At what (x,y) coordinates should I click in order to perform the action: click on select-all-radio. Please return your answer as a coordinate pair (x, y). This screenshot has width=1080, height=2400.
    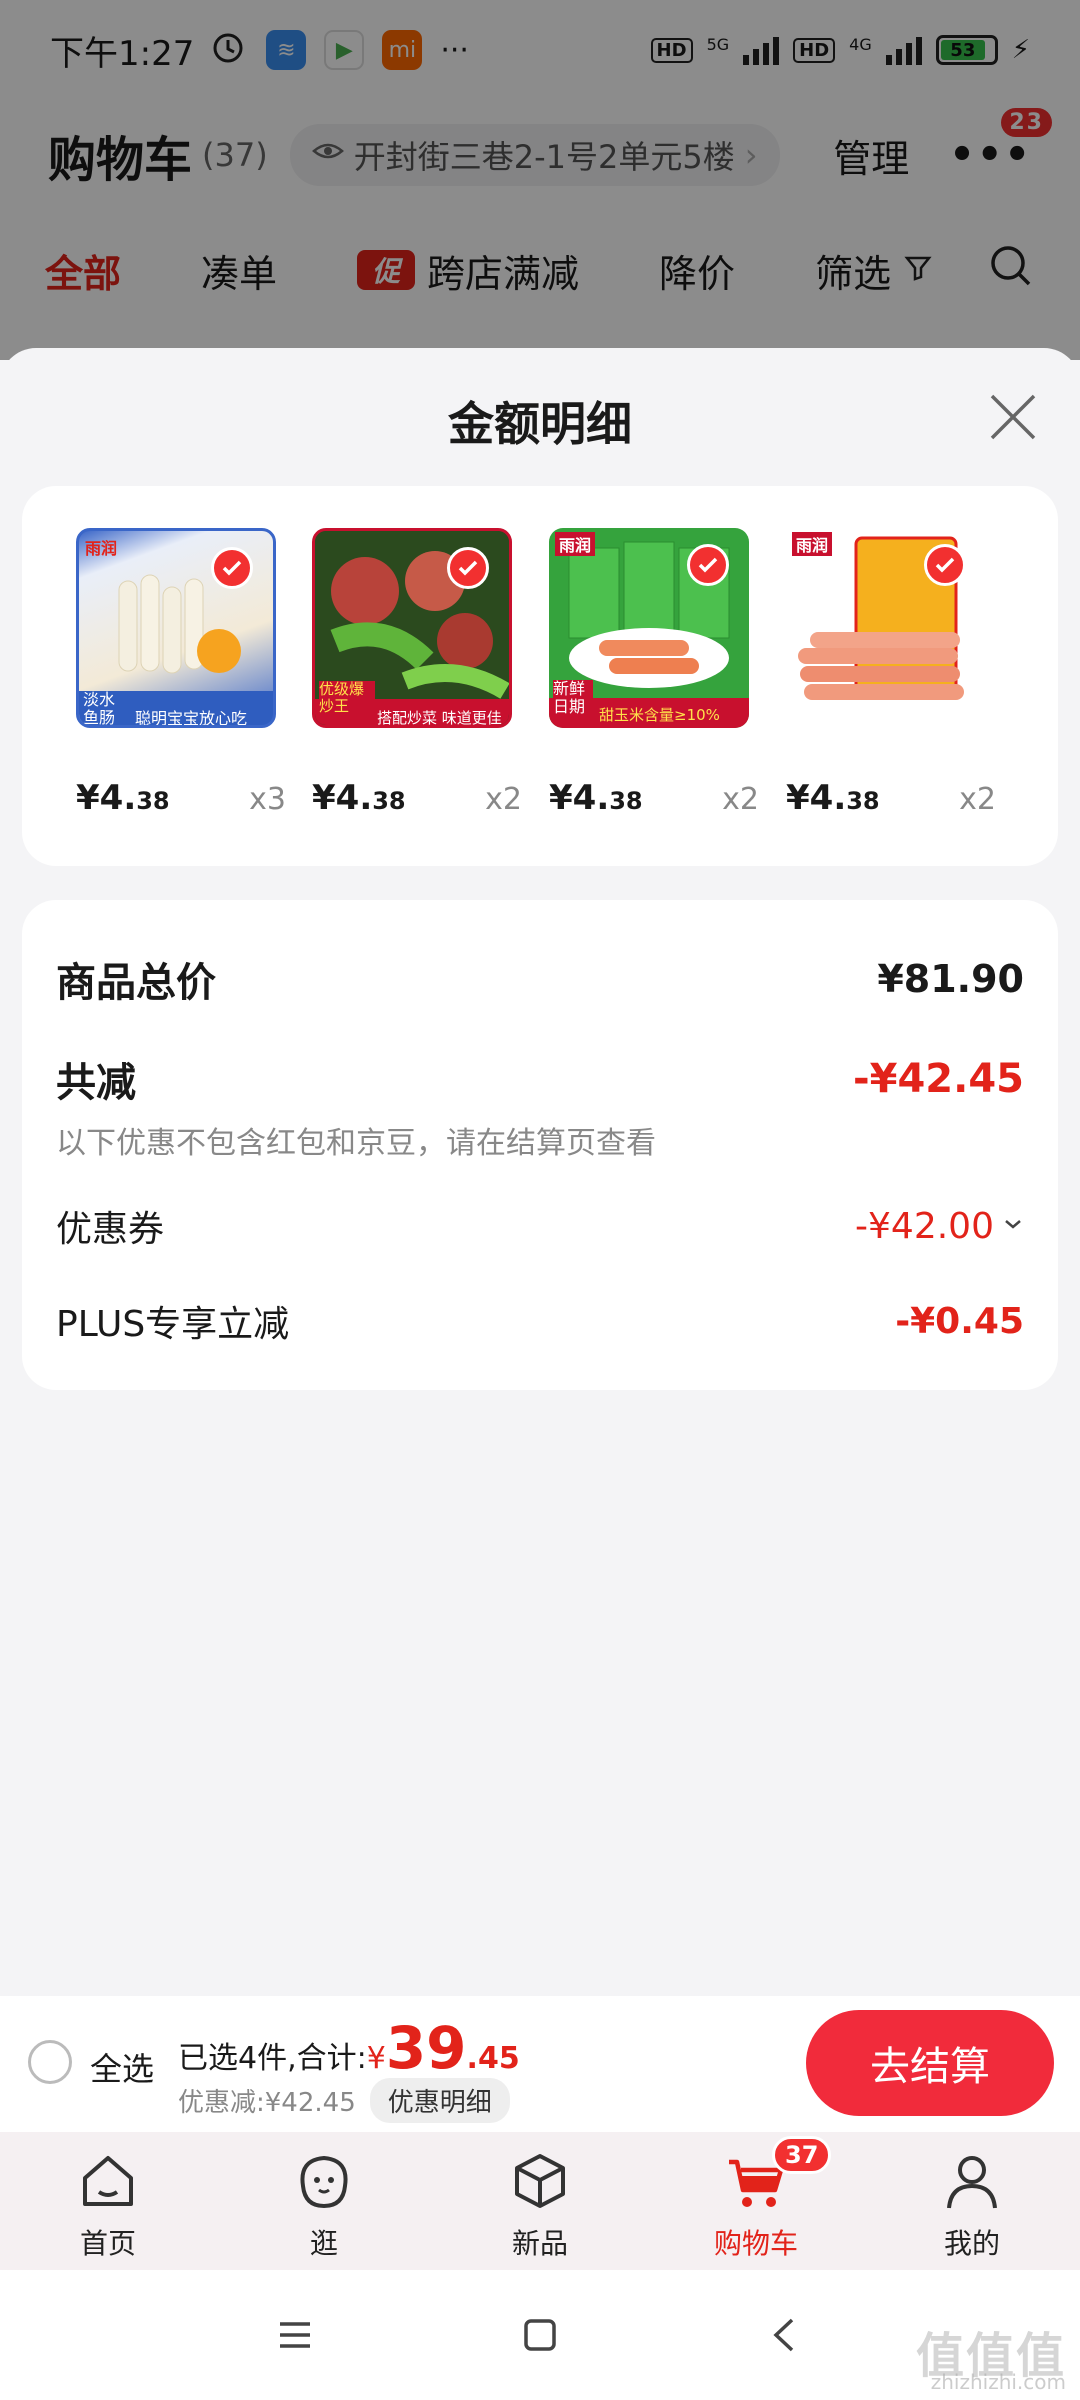
    Looking at the image, I should click on (50, 2062).